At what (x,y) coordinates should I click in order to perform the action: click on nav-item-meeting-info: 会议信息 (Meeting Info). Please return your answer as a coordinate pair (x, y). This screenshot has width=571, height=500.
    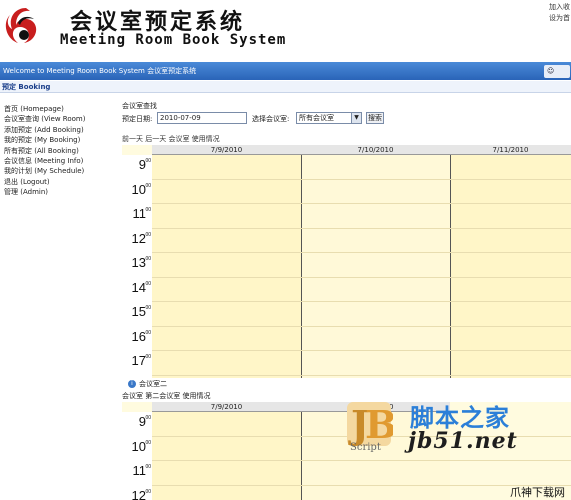
    Looking at the image, I should click on (63, 161).